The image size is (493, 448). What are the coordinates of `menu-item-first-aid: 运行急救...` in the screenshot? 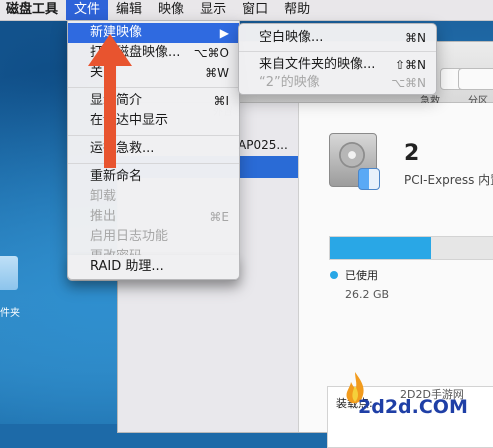 It's located at (153, 149).